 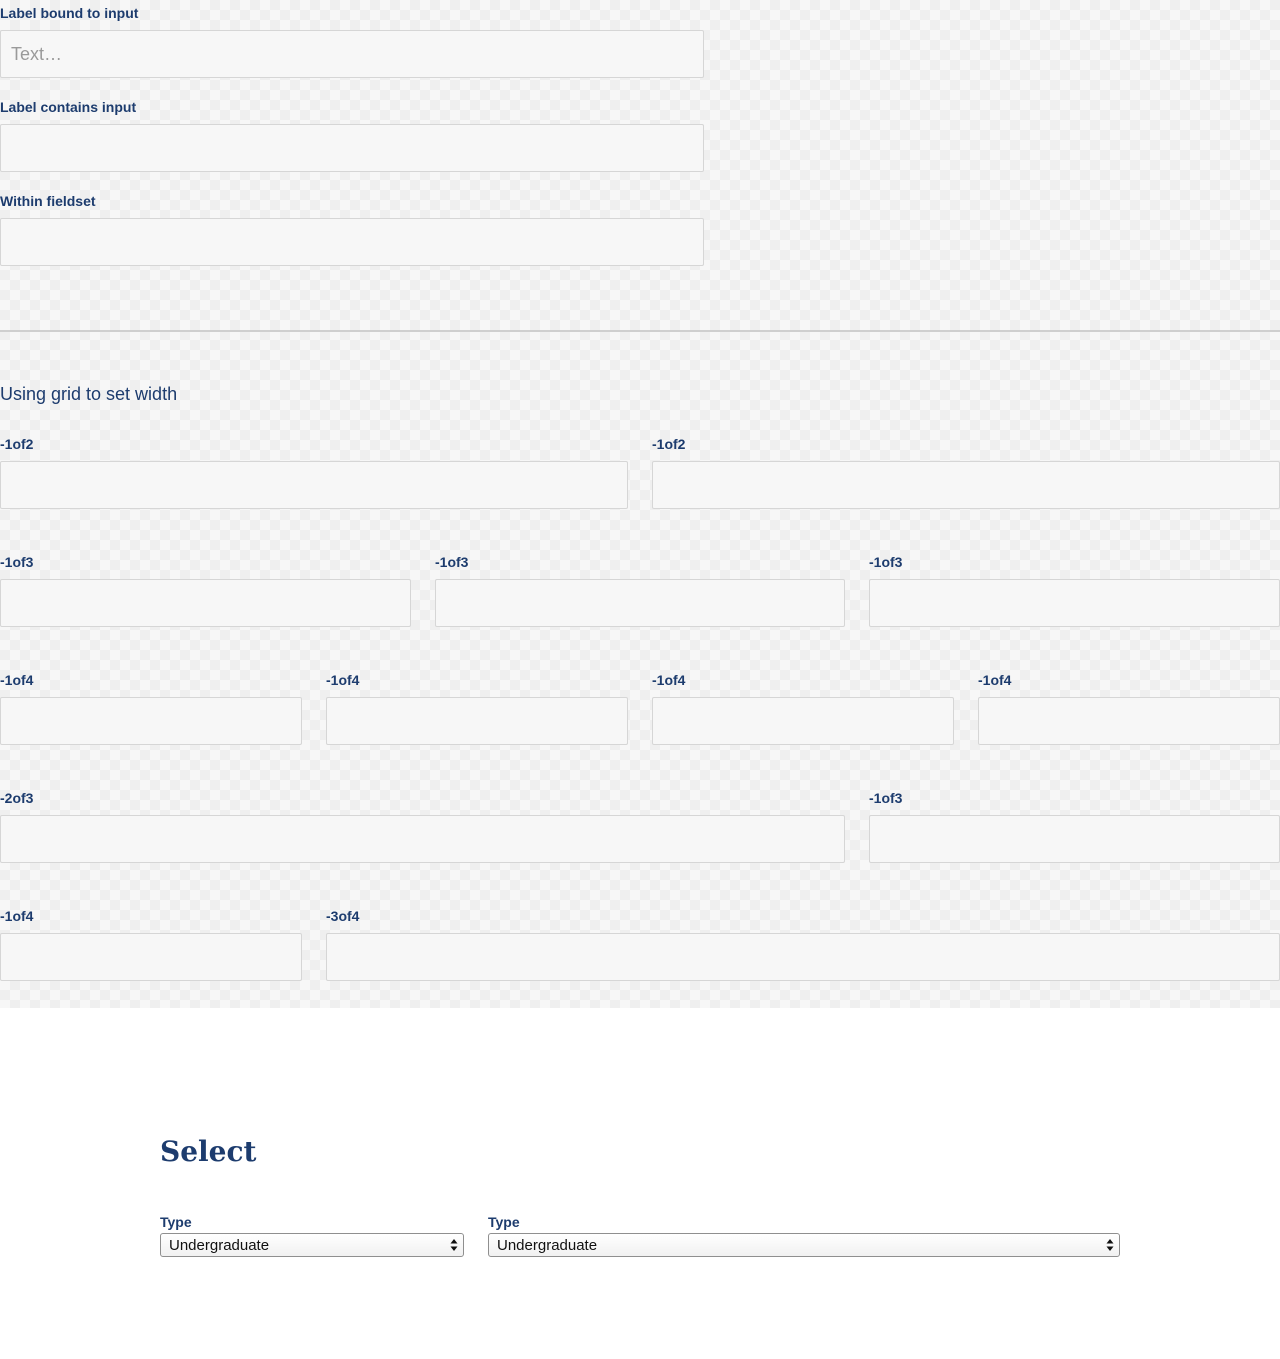 I want to click on label-bound-to-input: Label bound to input, so click(x=69, y=13).